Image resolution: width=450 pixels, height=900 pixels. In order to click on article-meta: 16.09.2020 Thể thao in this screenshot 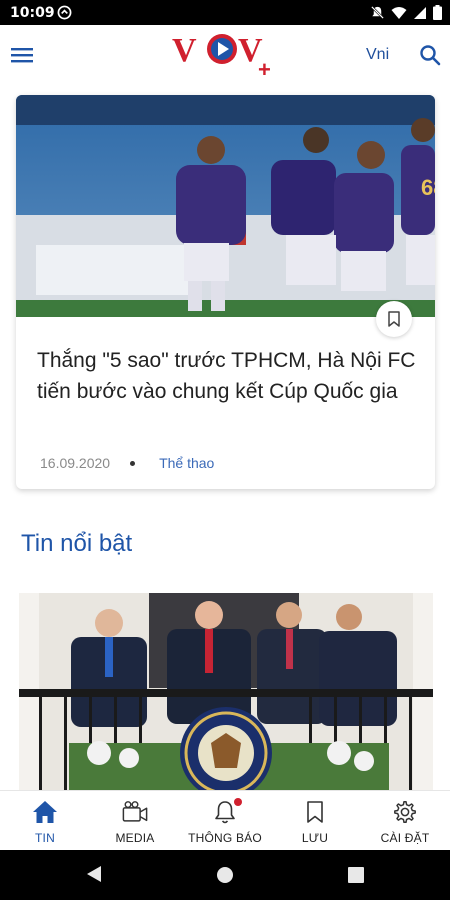, I will do `click(127, 463)`.